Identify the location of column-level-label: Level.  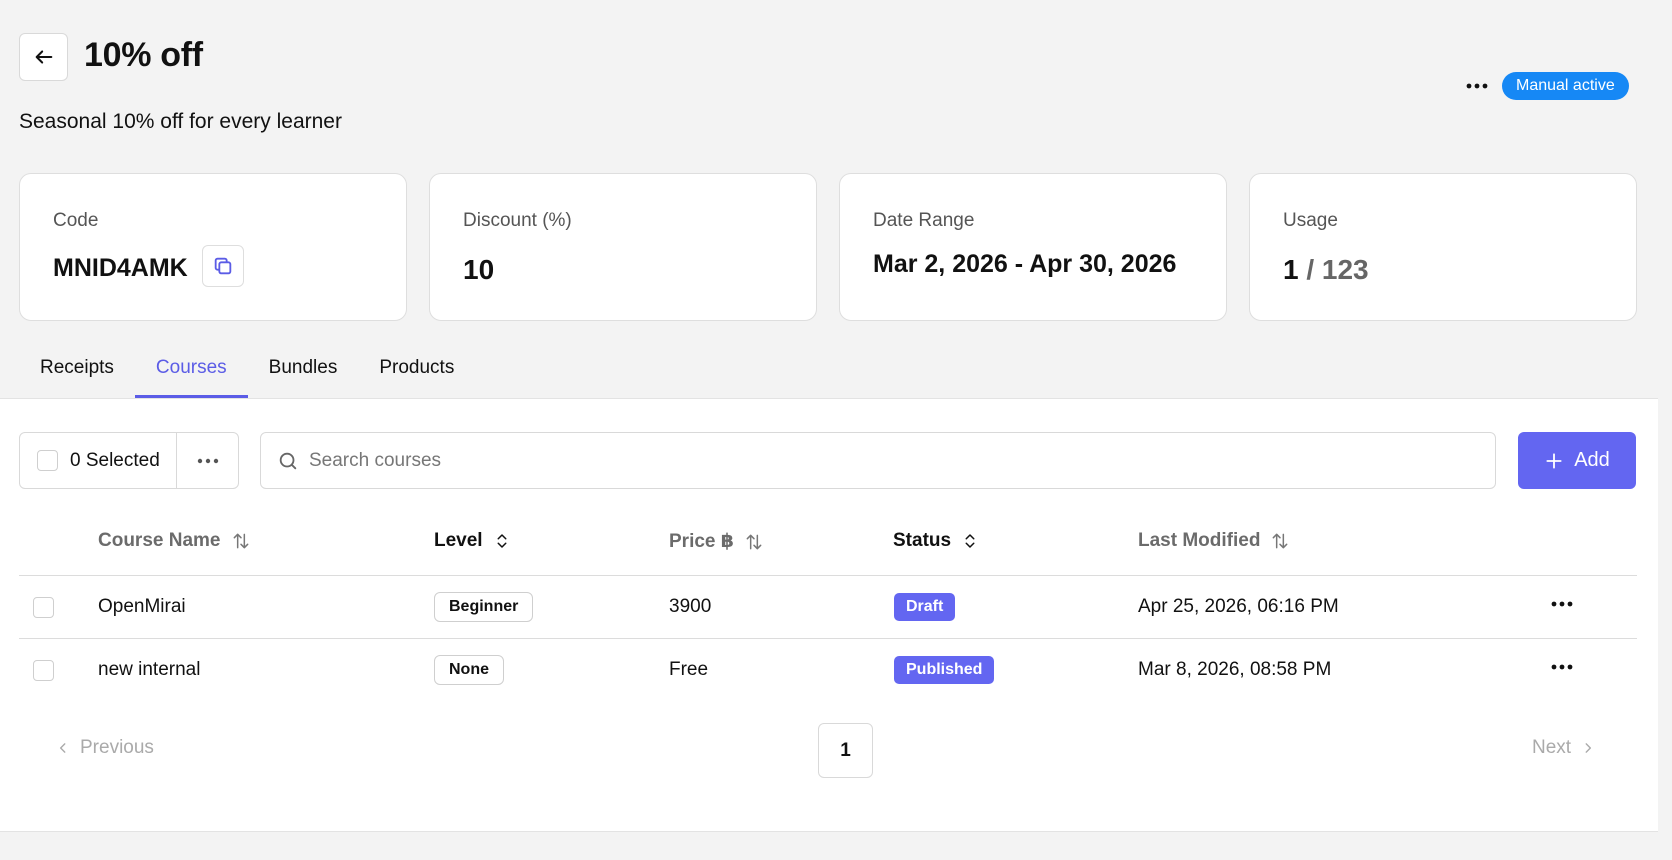
(458, 540).